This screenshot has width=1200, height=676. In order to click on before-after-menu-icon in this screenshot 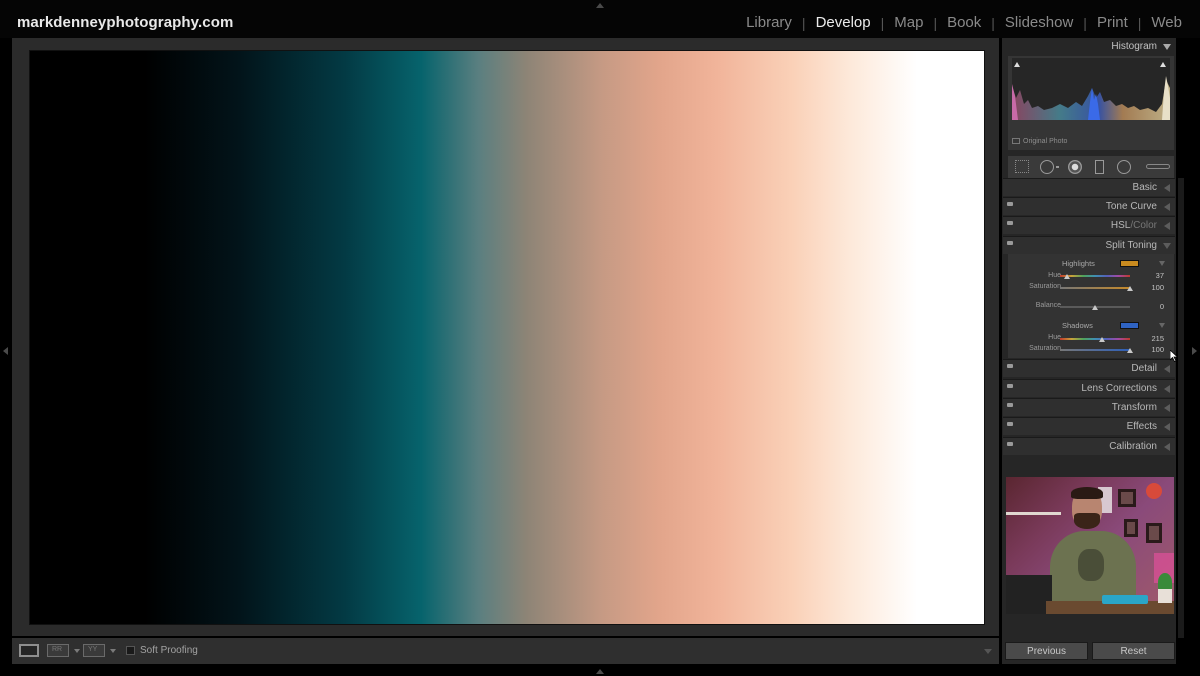, I will do `click(77, 651)`.